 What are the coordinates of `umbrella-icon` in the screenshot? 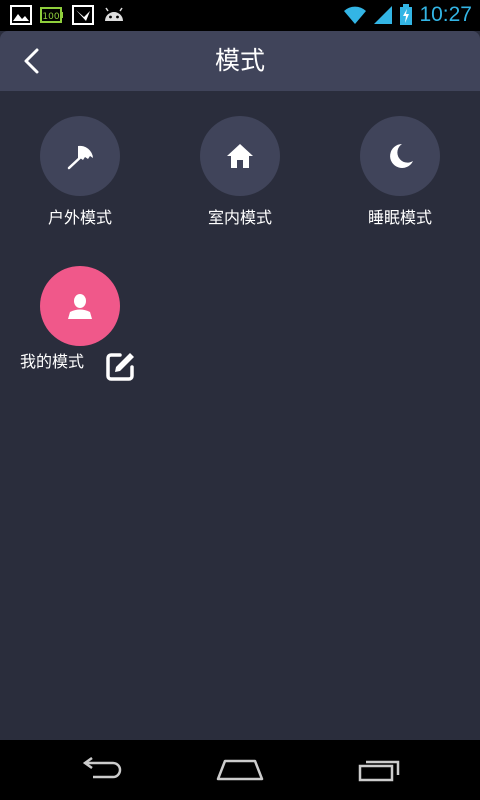 It's located at (80, 157).